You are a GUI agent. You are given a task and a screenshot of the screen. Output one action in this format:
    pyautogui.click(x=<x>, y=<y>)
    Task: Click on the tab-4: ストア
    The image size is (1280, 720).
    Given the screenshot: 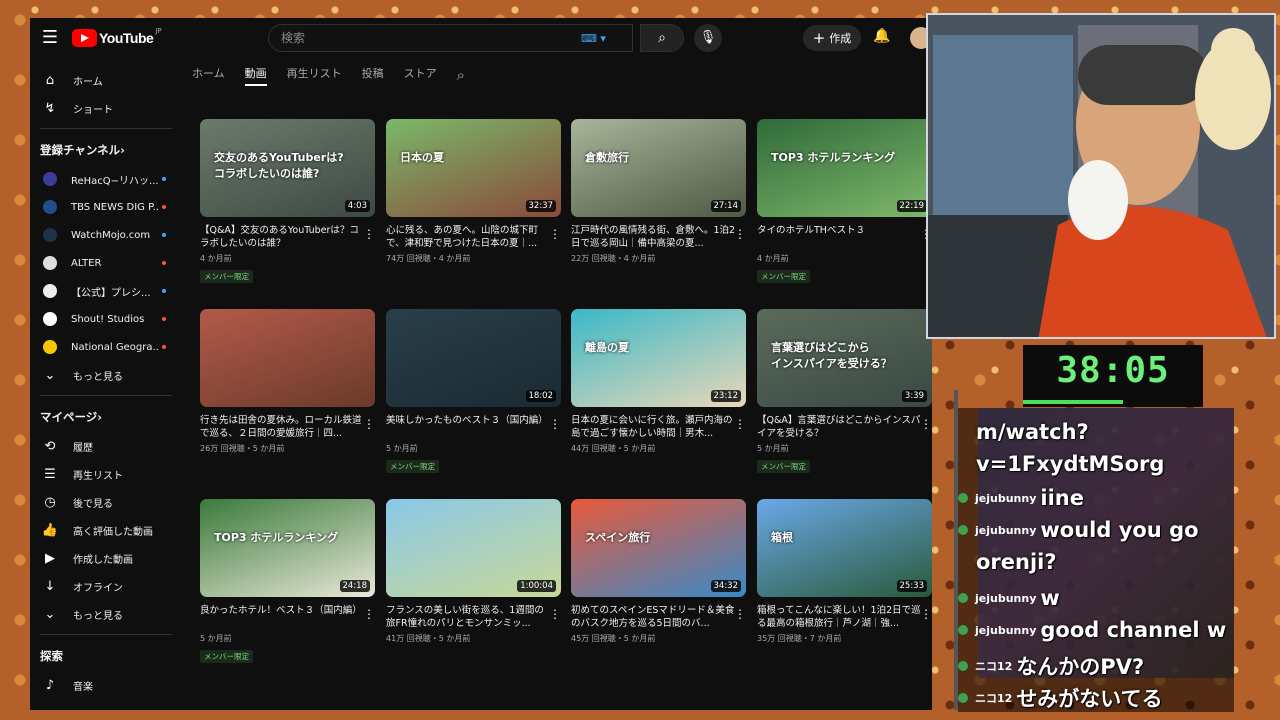 What is the action you would take?
    pyautogui.click(x=420, y=75)
    